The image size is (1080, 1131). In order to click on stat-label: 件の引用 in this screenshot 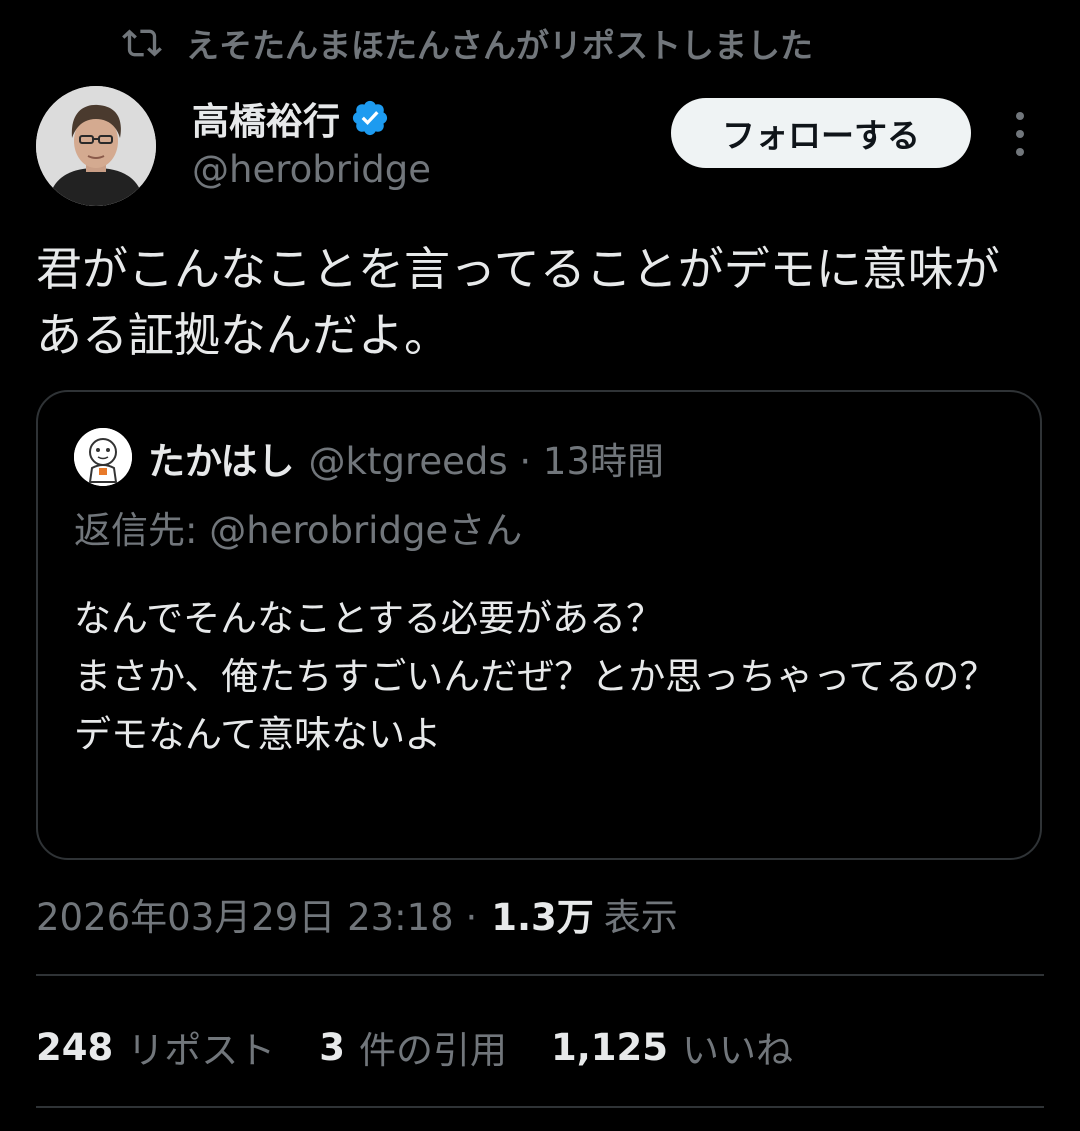, I will do `click(432, 1050)`.